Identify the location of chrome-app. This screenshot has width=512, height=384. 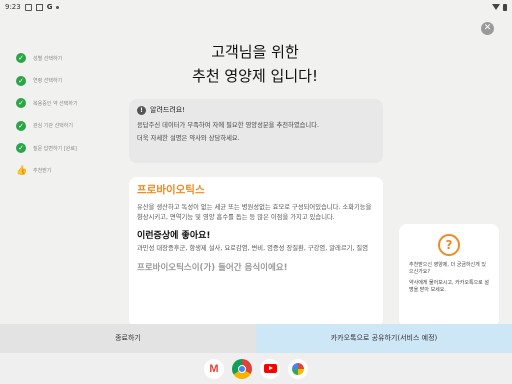
(242, 368).